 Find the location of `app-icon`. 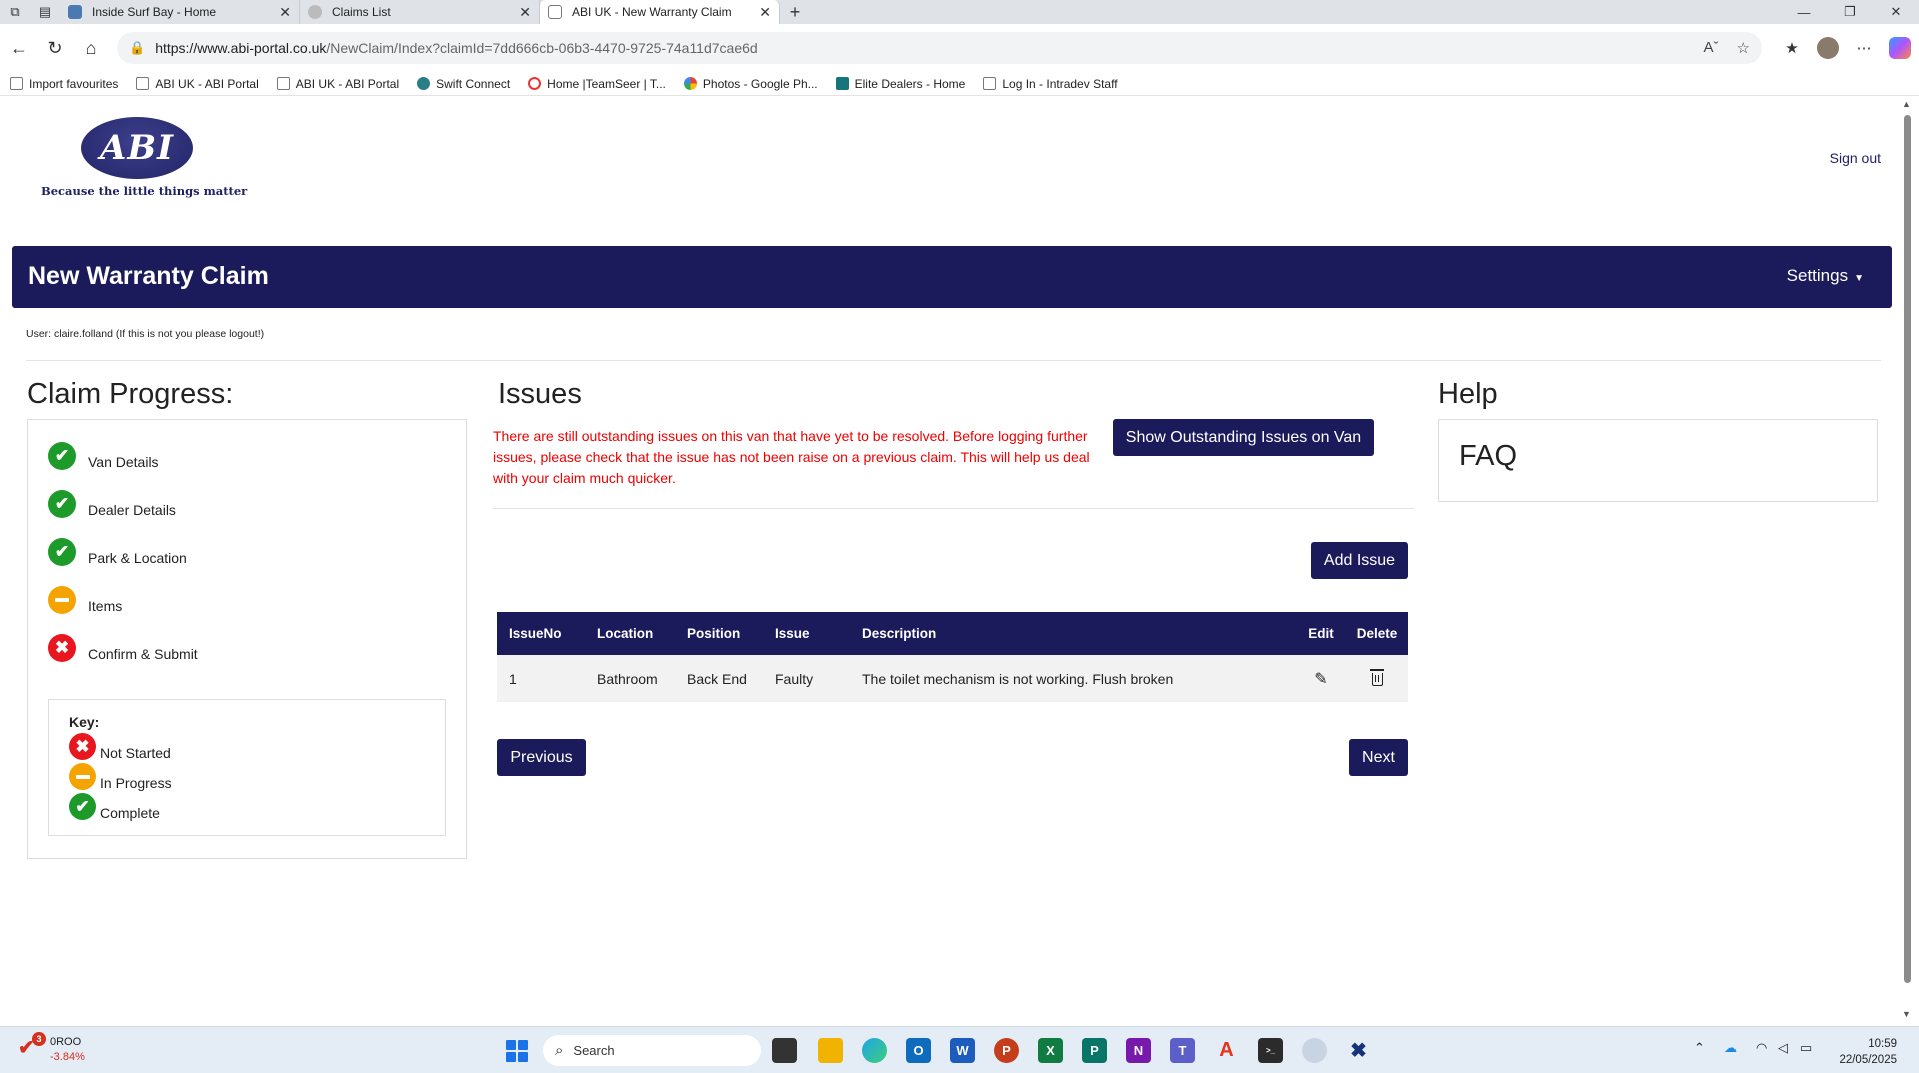

app-icon is located at coordinates (1314, 1050).